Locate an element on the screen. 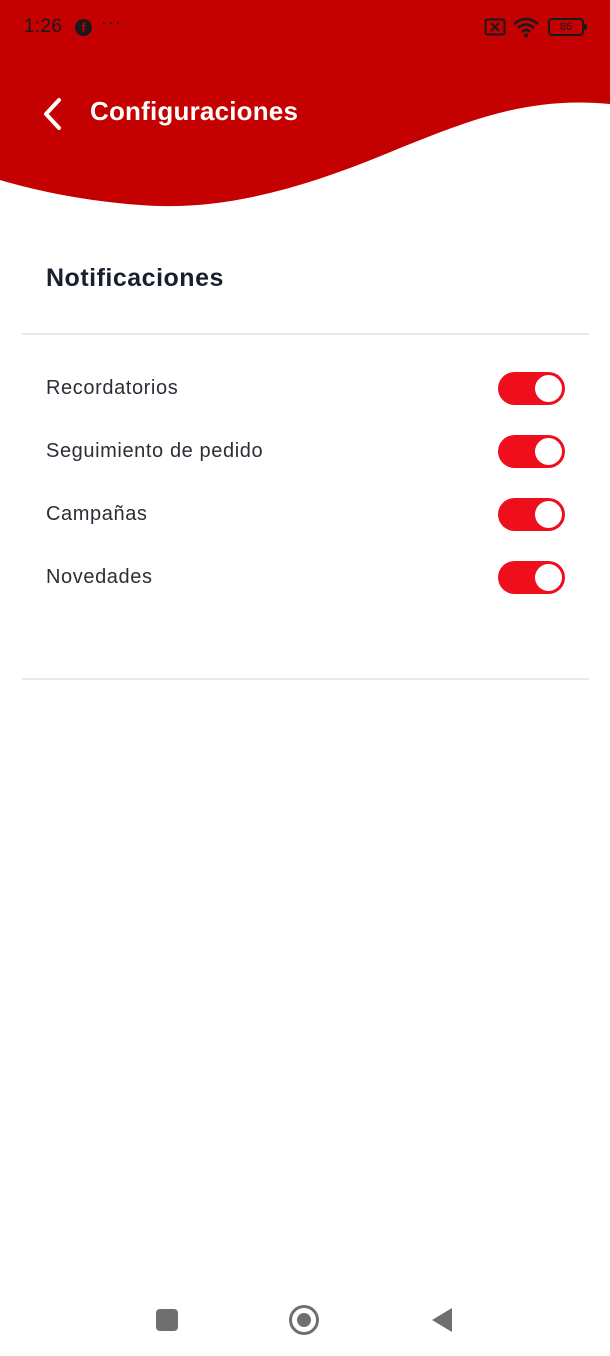  section-title: Notificaciones is located at coordinates (135, 278).